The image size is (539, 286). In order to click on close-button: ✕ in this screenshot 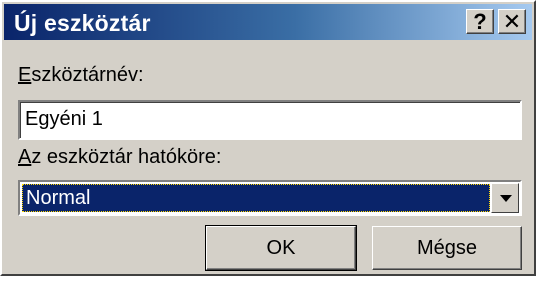, I will do `click(512, 21)`.